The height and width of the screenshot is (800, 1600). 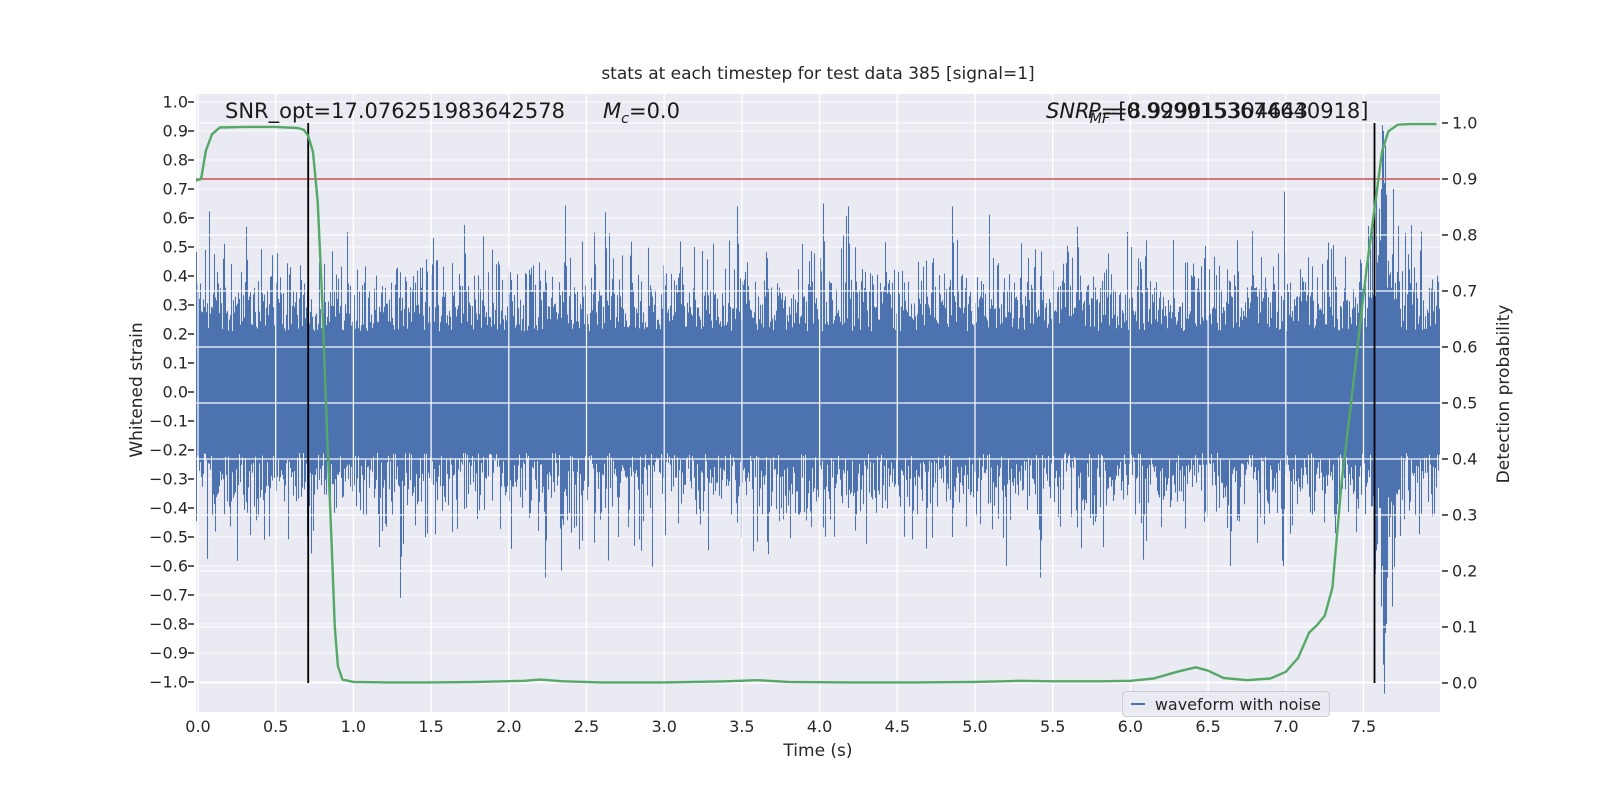 What do you see at coordinates (431, 726) in the screenshot?
I see `x-tick-label: 1.5` at bounding box center [431, 726].